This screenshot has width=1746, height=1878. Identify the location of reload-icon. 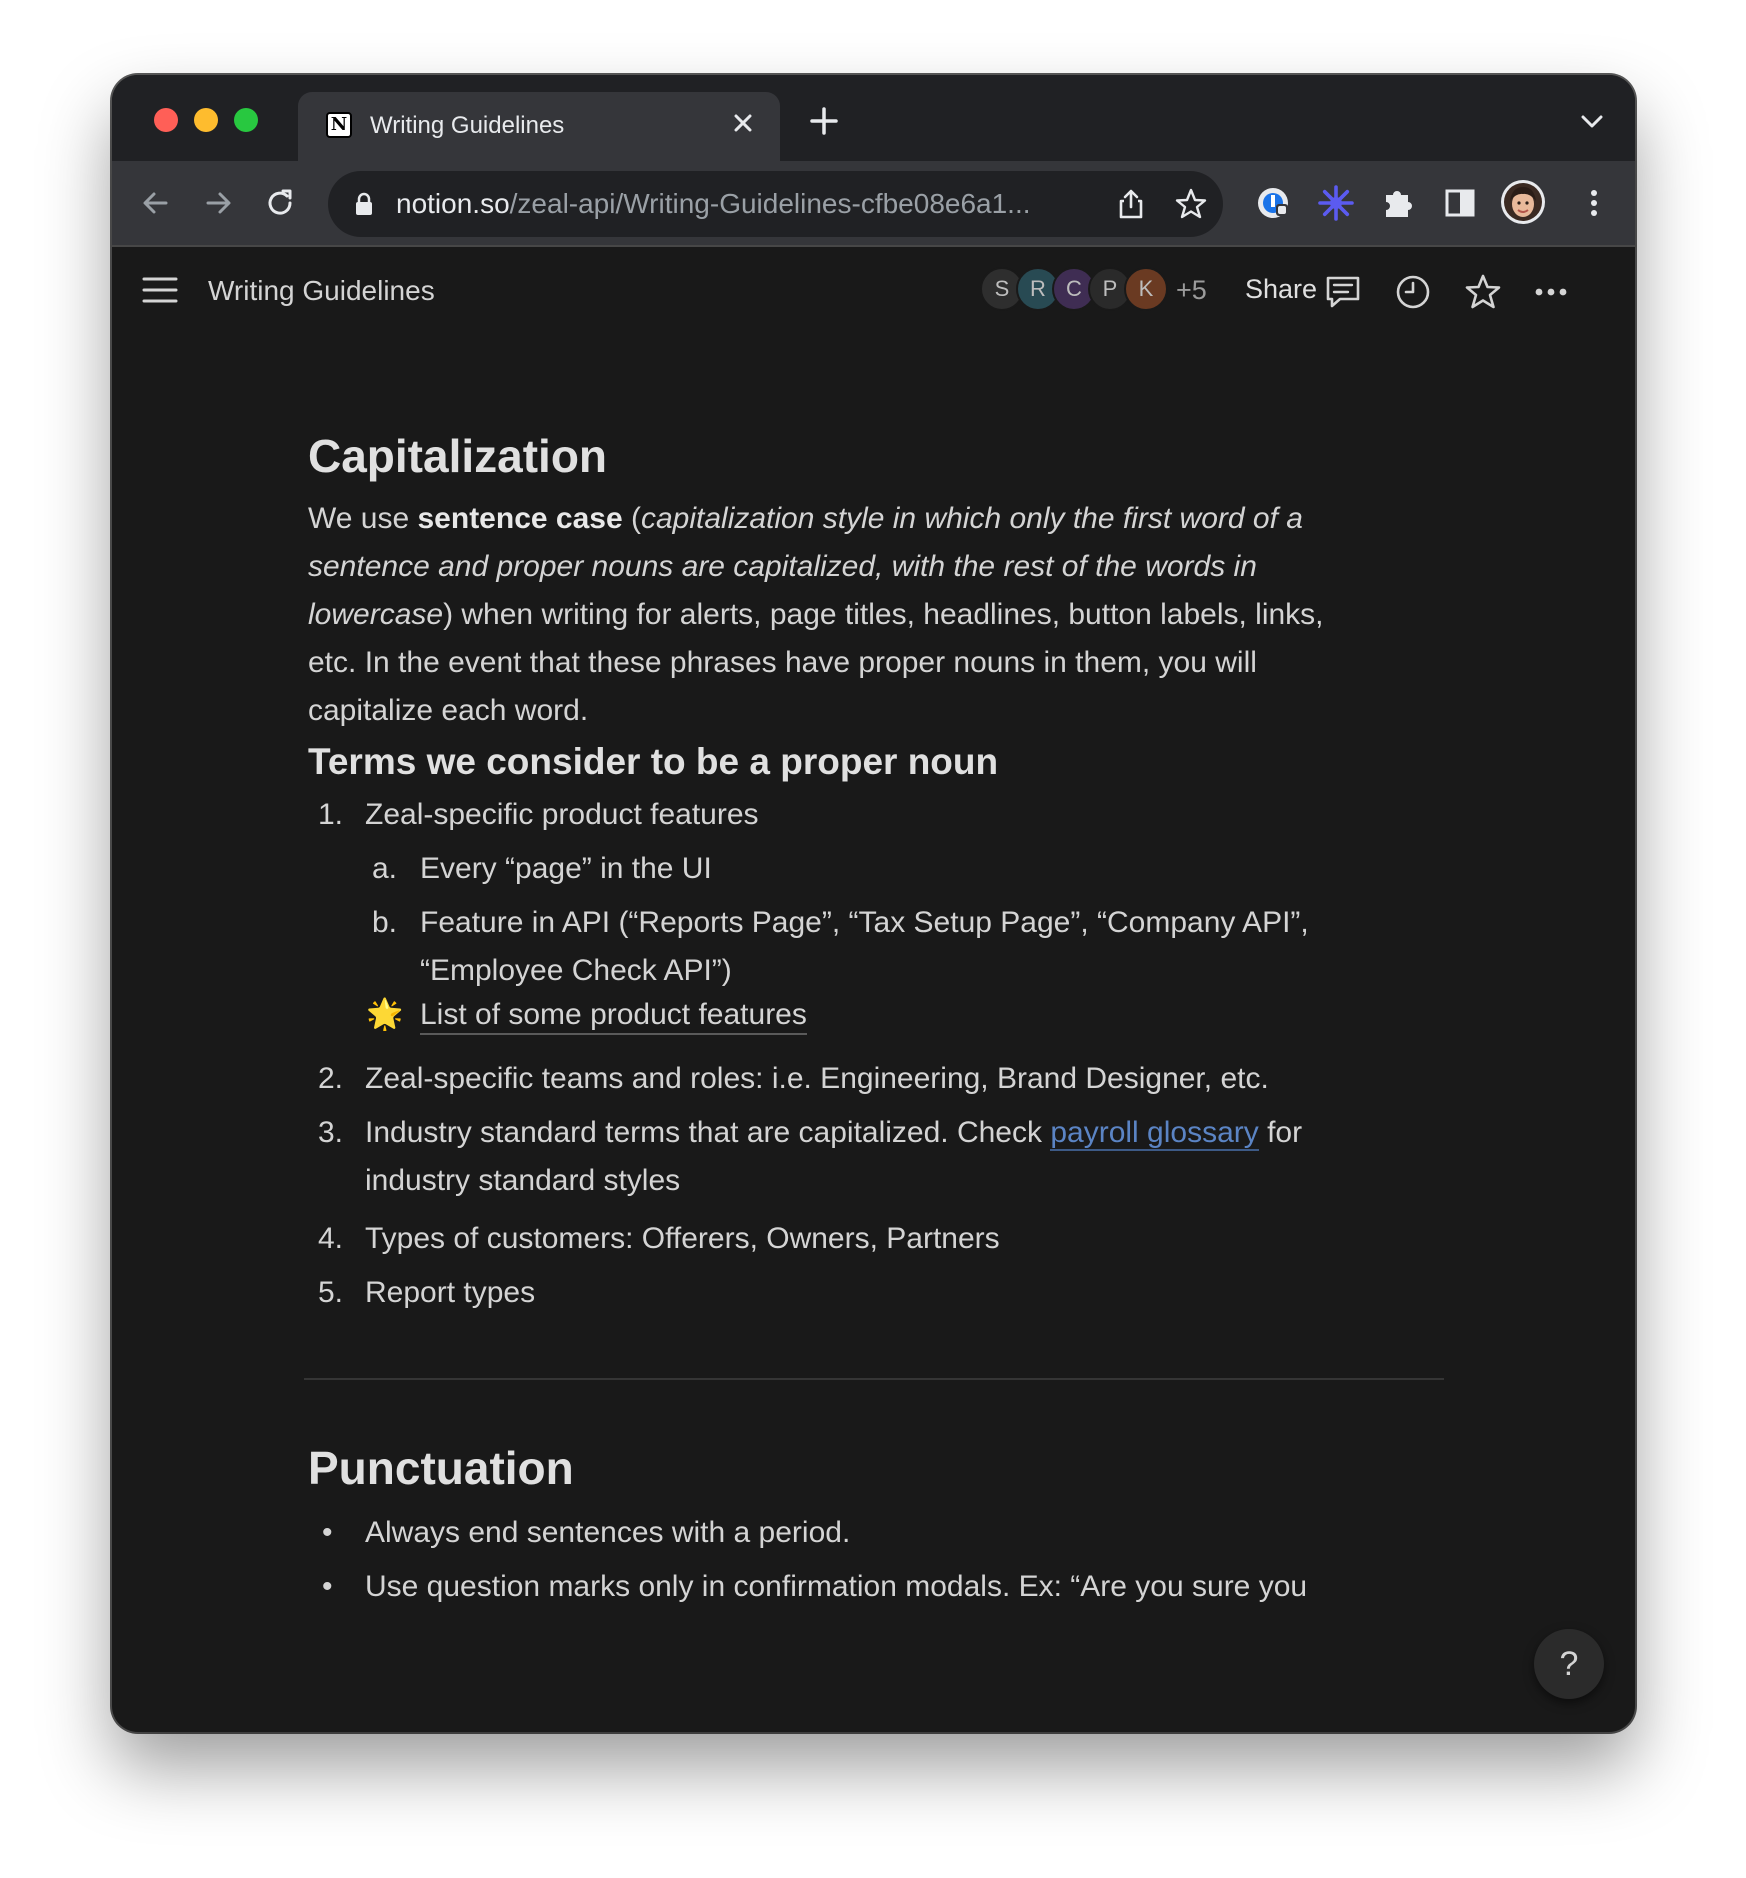
(280, 203).